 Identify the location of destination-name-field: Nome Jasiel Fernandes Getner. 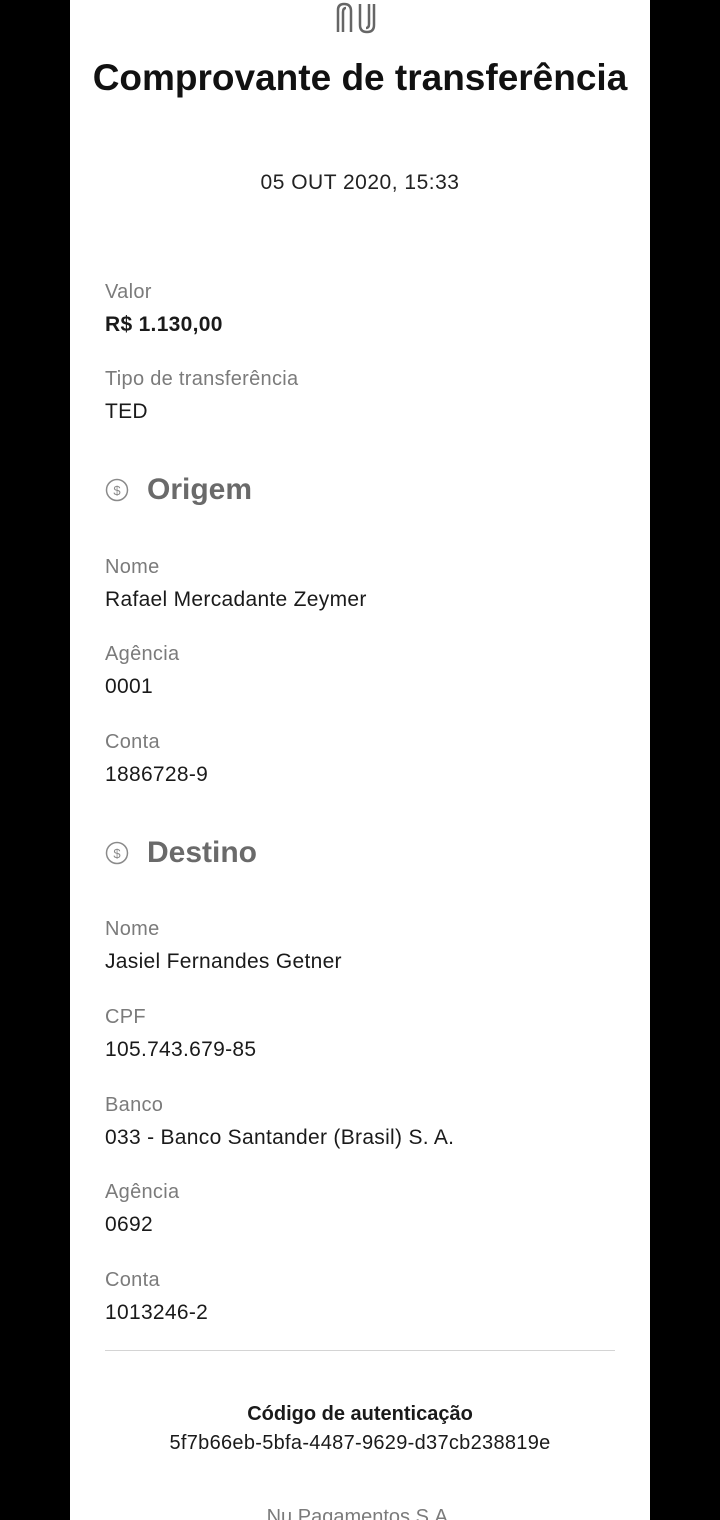
(365, 946).